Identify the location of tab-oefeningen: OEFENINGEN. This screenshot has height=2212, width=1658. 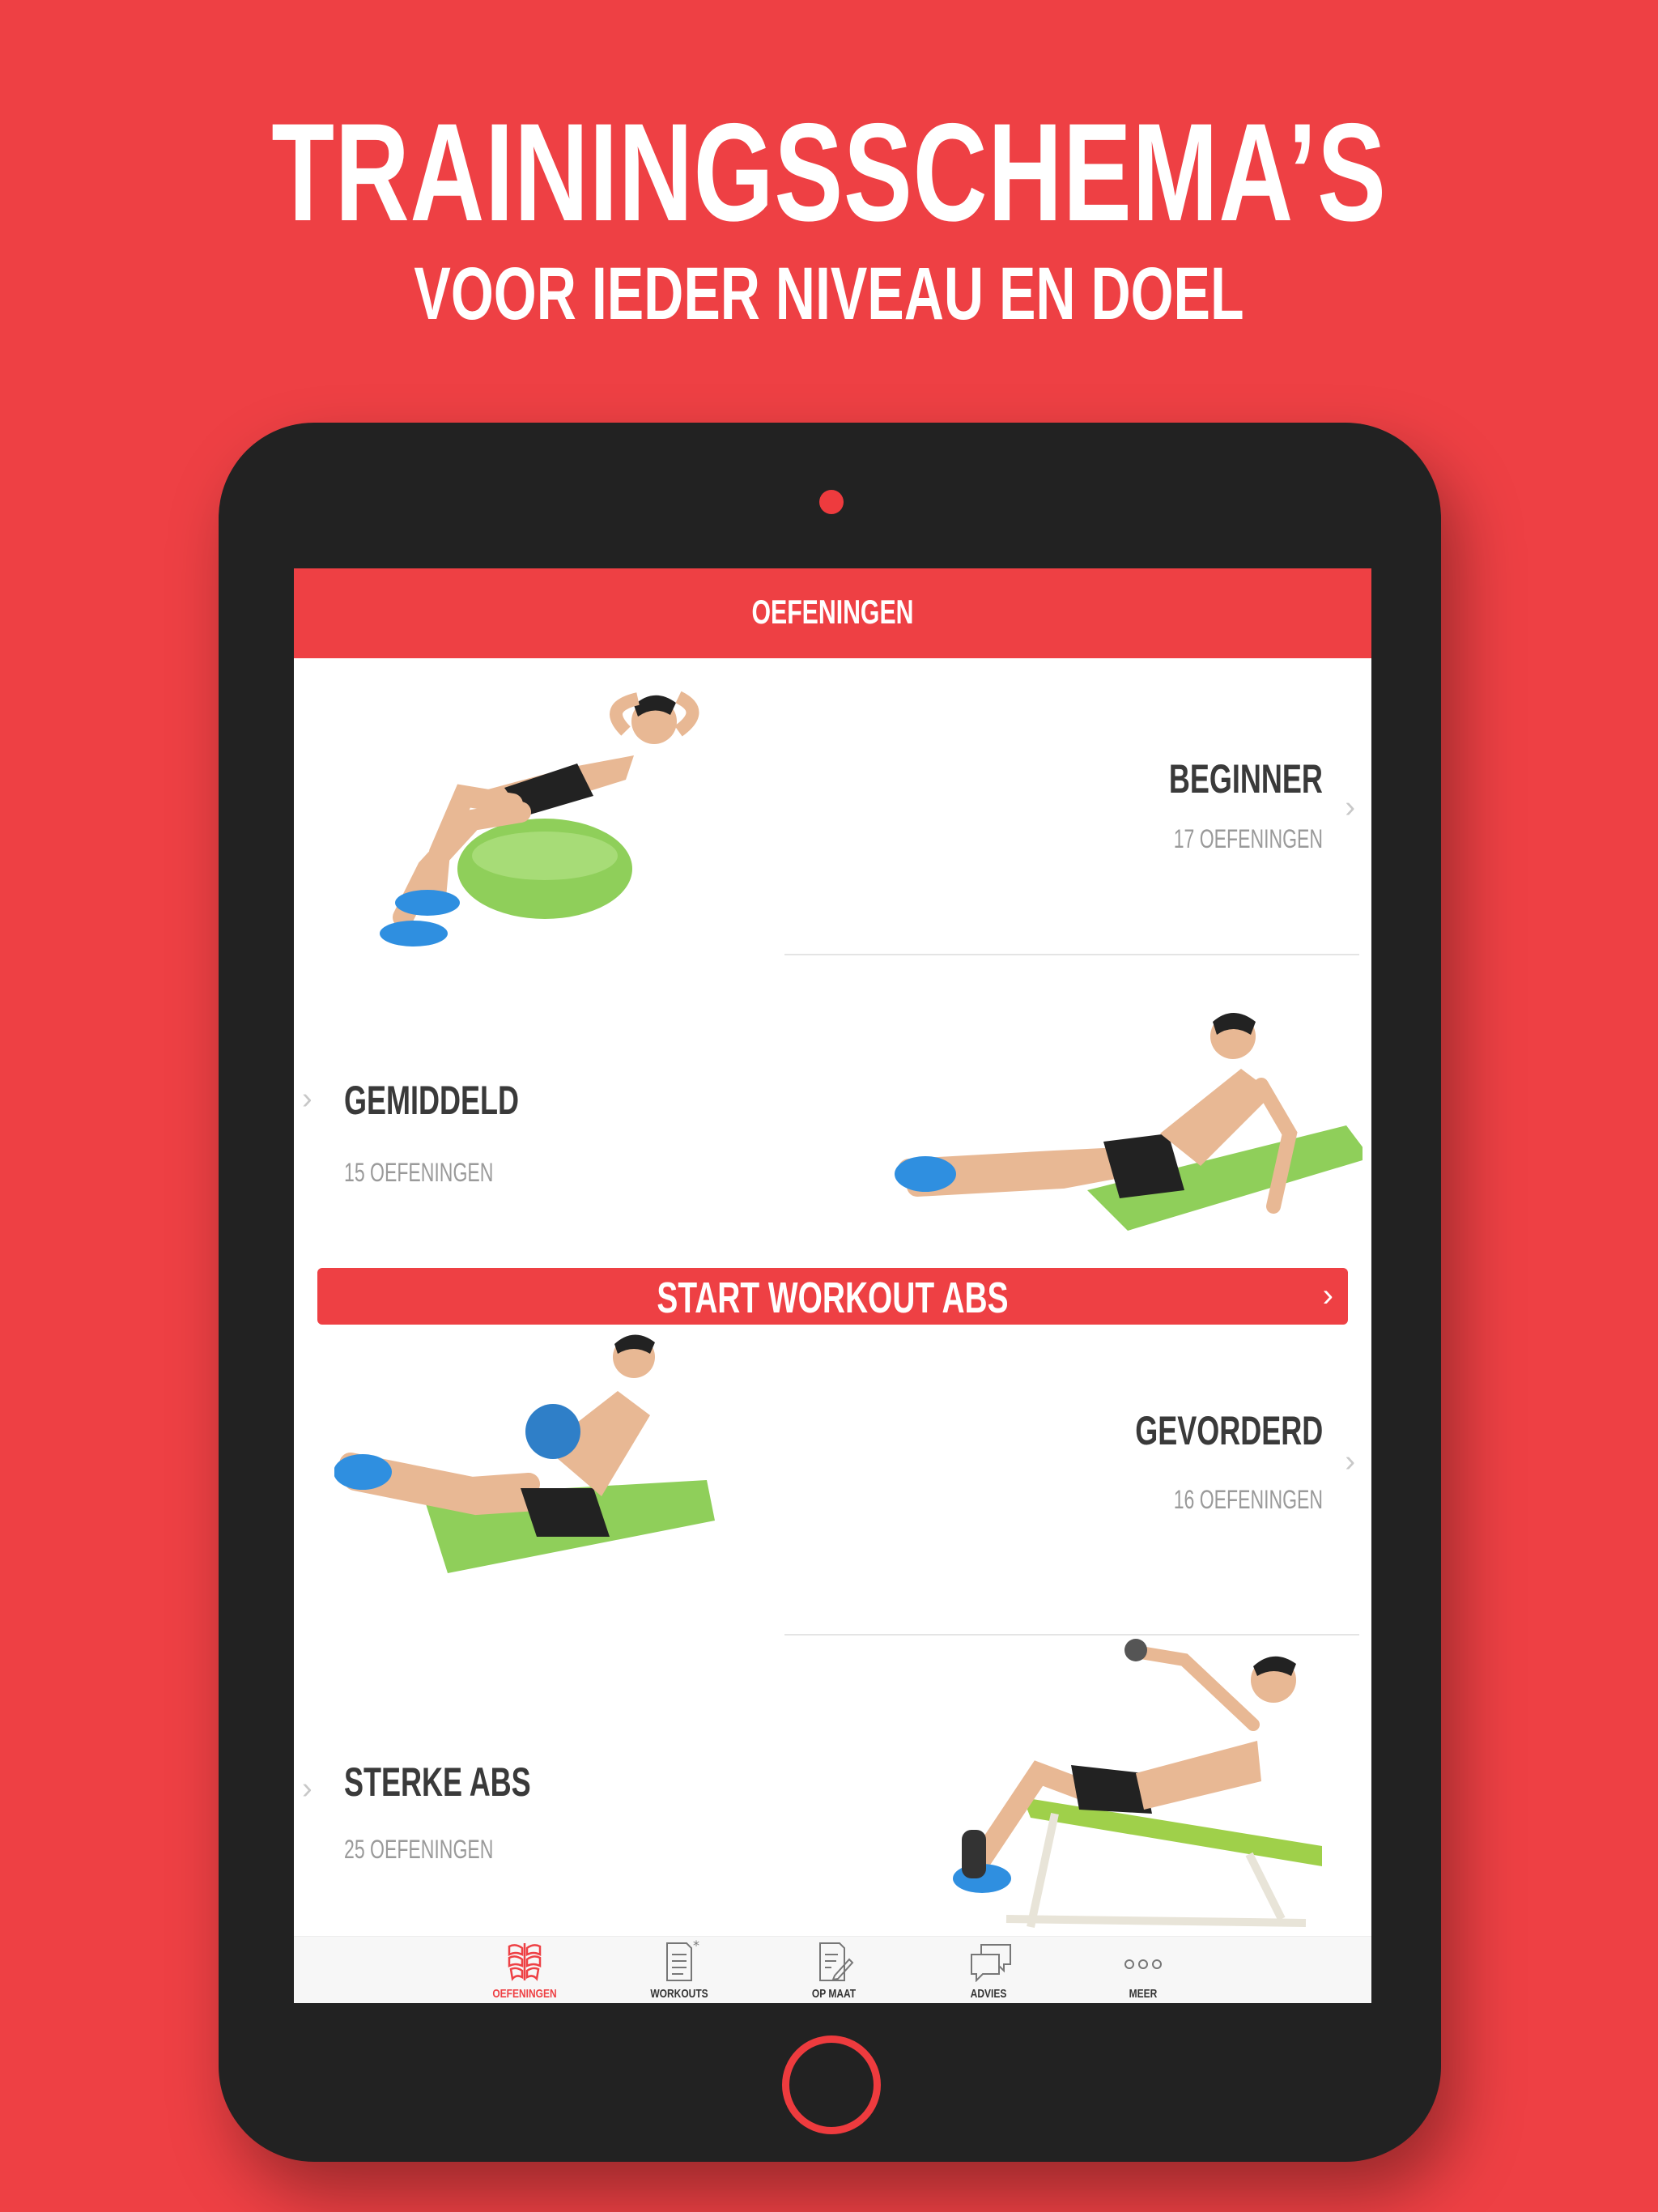
(524, 1970).